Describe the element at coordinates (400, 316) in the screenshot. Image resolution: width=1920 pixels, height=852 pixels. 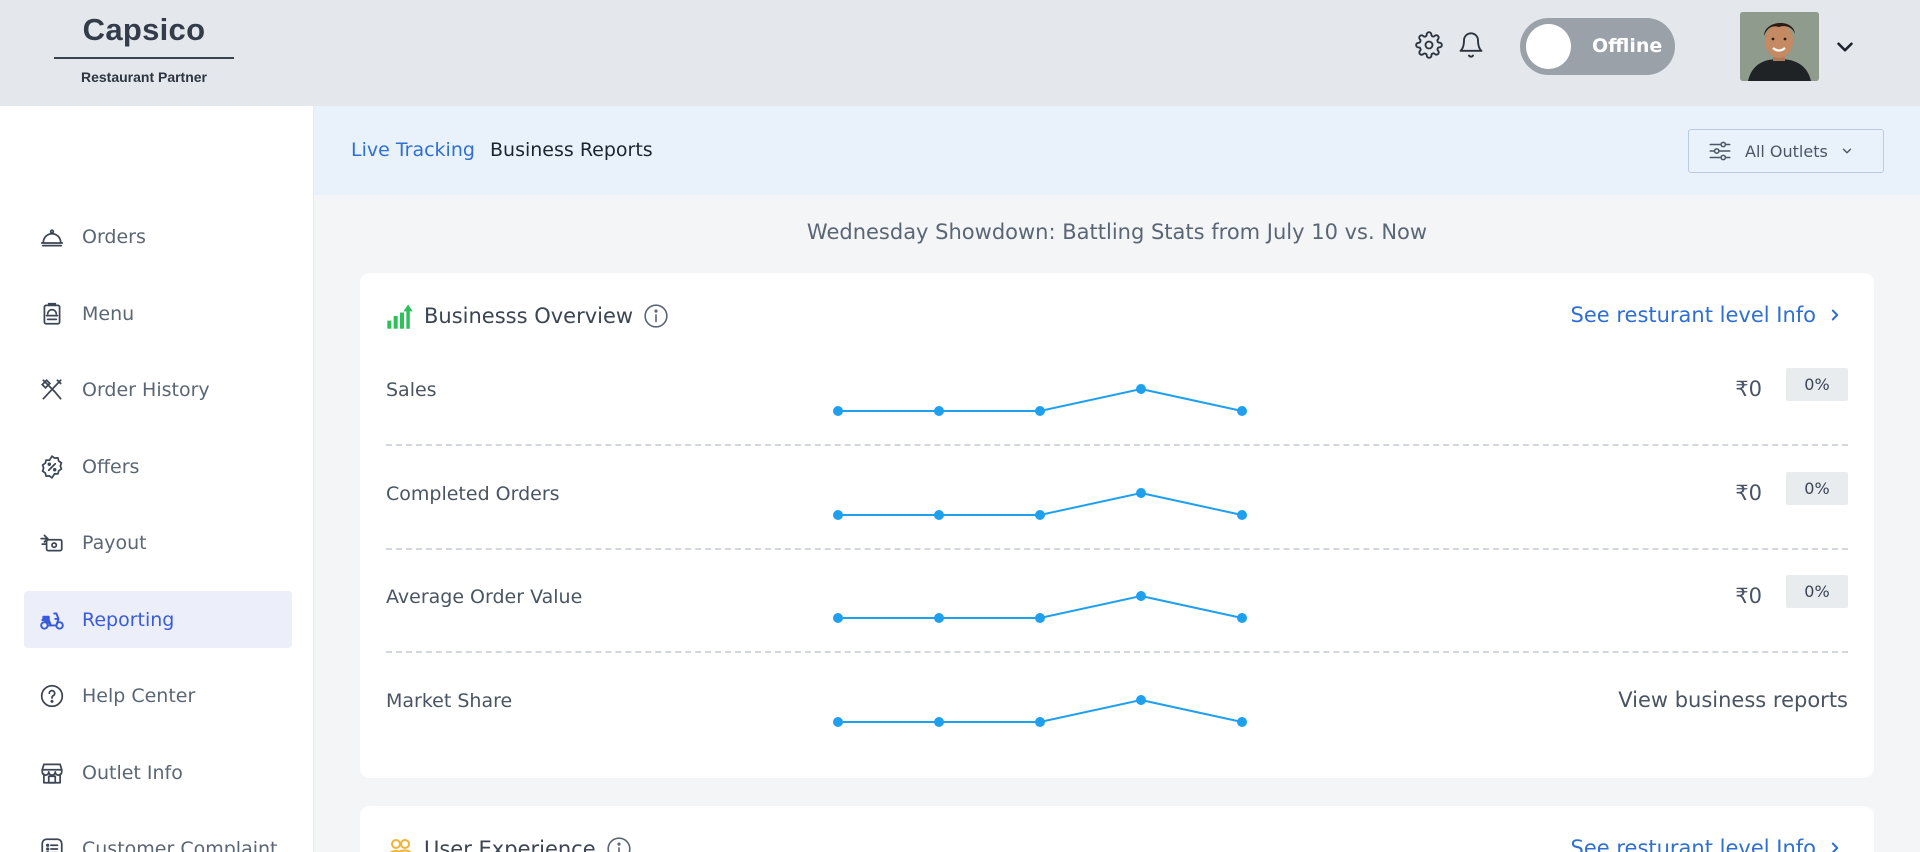
I see `growth-chart-icon` at that location.